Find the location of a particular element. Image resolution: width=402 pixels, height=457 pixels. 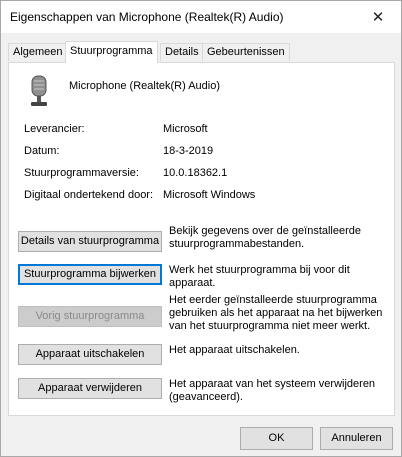

signer-label: Digitaal ondertekend door: is located at coordinates (89, 195).